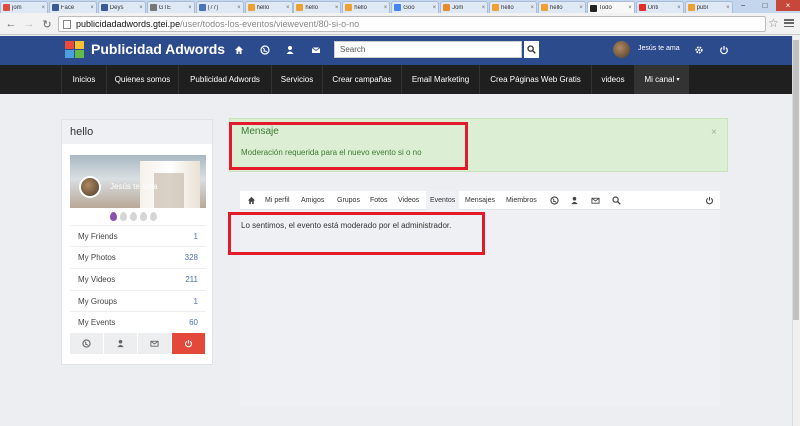  Describe the element at coordinates (480, 200) in the screenshot. I see `subnav-item-mensajes: Mensajes` at that location.